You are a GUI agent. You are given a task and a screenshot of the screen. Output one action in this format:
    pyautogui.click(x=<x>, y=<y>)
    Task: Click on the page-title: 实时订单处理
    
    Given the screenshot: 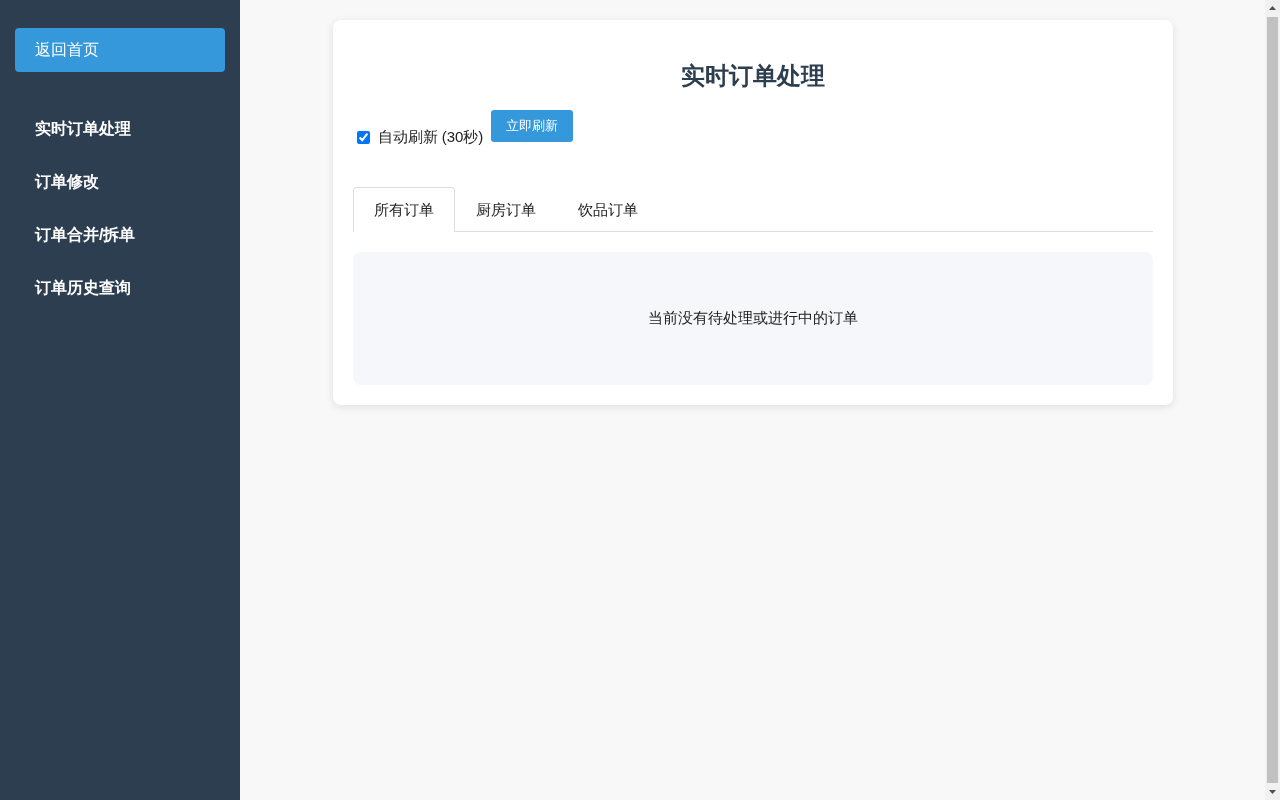 What is the action you would take?
    pyautogui.click(x=752, y=76)
    